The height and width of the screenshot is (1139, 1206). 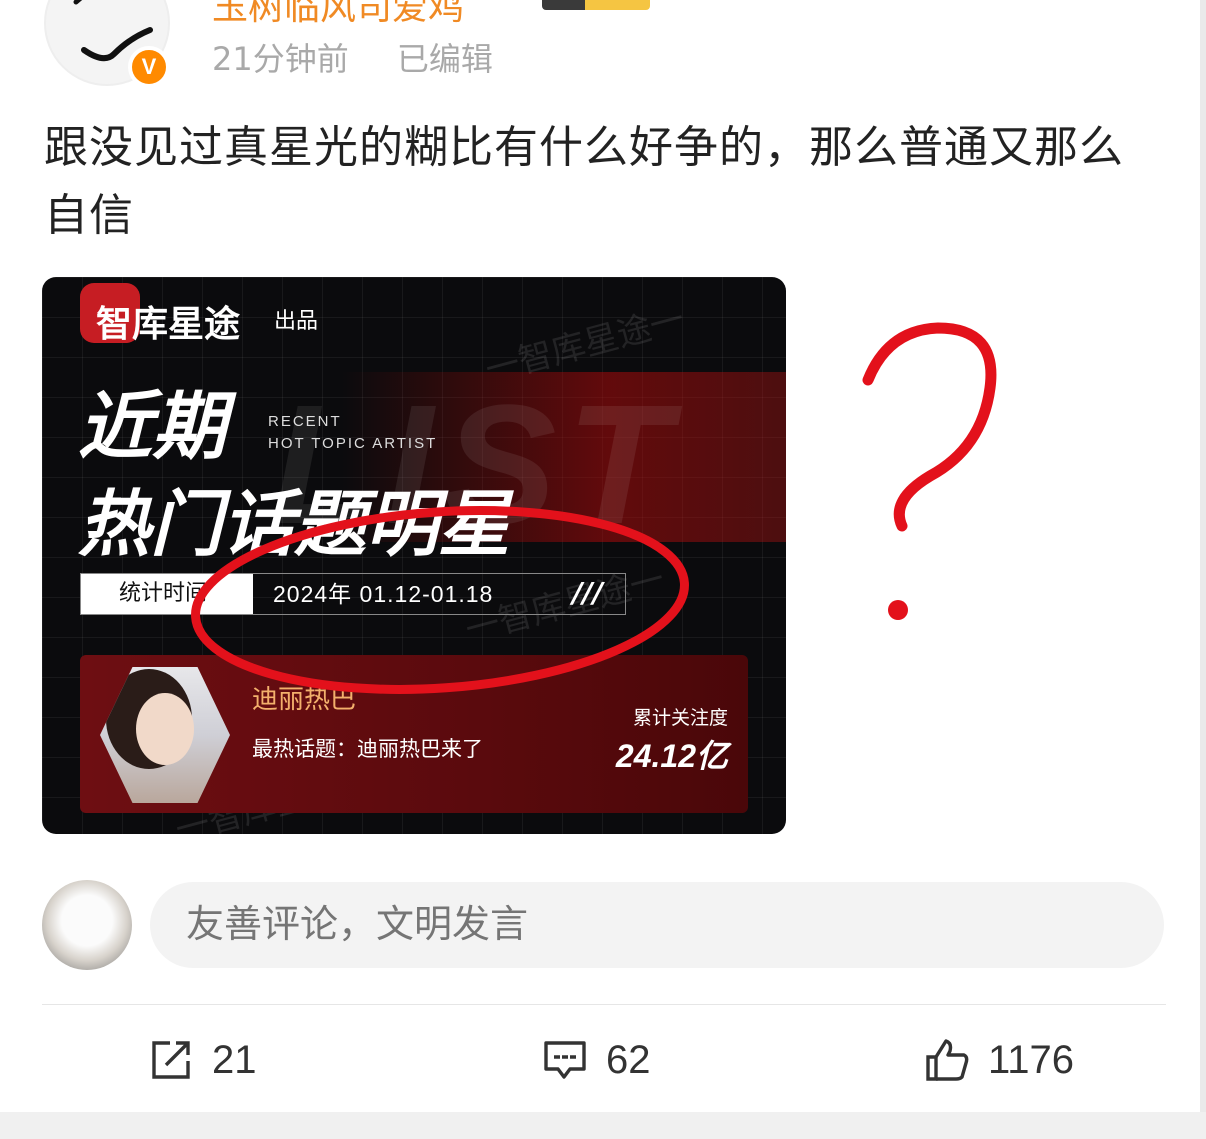 I want to click on image-title-line1: 近期, so click(x=152, y=427).